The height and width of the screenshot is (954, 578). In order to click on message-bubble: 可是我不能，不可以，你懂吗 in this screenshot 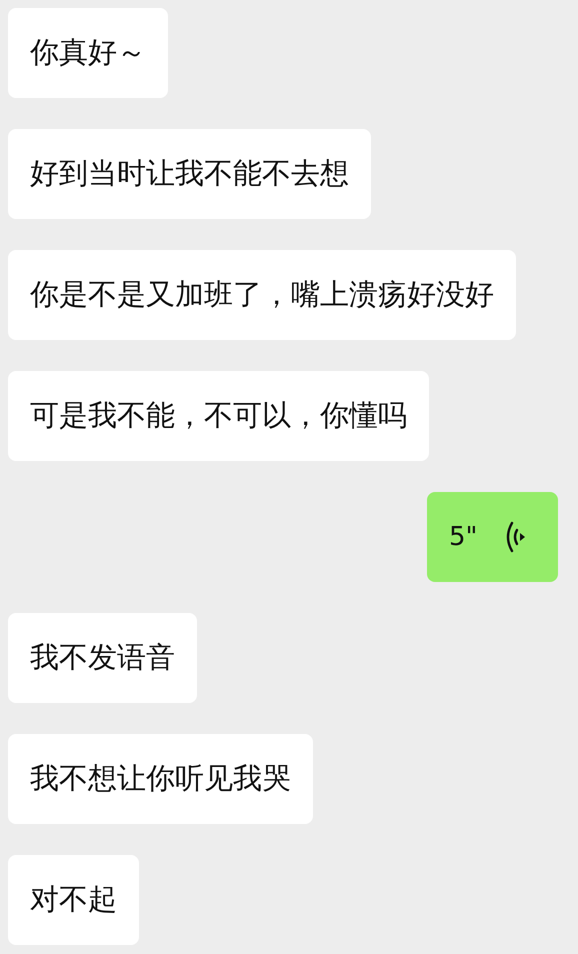, I will do `click(218, 416)`.